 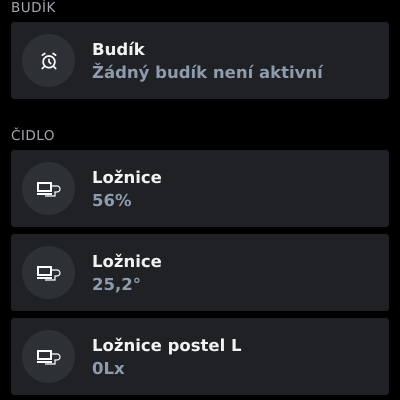 What do you see at coordinates (109, 368) in the screenshot?
I see `device-status: 0Lx` at bounding box center [109, 368].